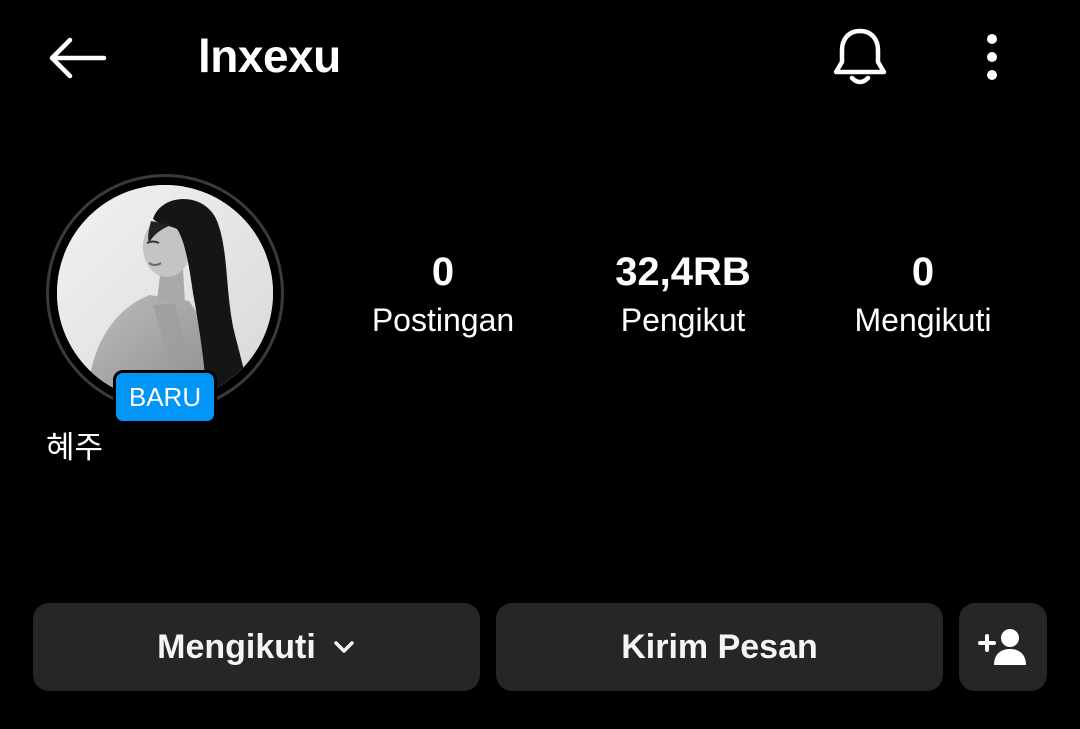 This screenshot has height=729, width=1080. I want to click on more-options-button, so click(992, 57).